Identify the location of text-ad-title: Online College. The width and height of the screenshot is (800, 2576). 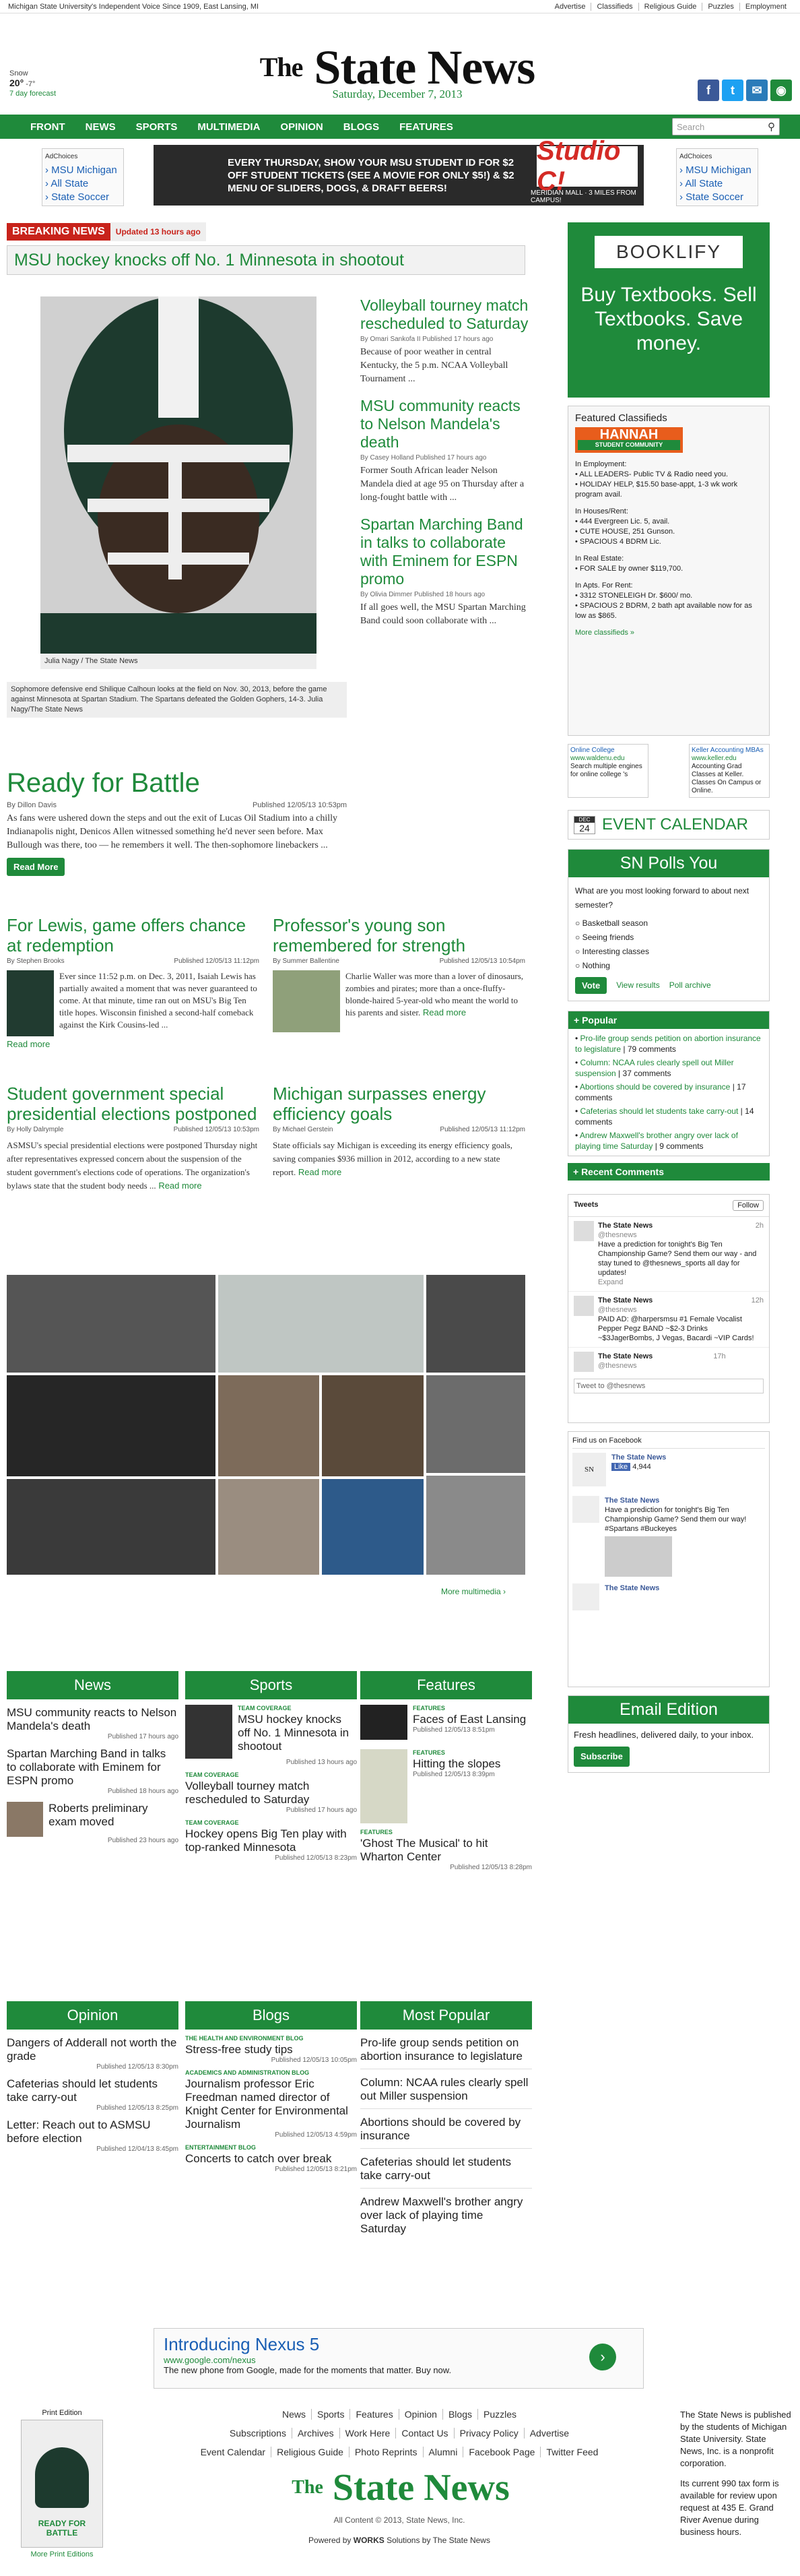
(608, 751).